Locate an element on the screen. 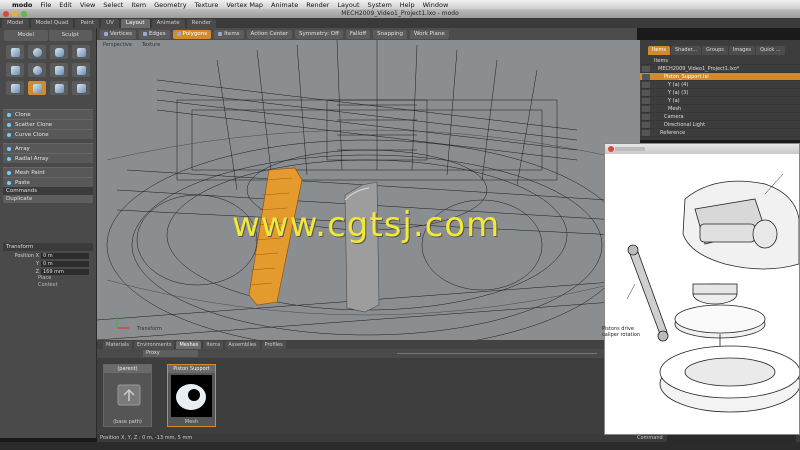  text-tool-button is located at coordinates (81, 70).